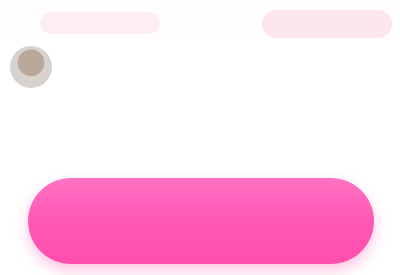 This screenshot has width=400, height=275. I want to click on top-bar, so click(200, 20).